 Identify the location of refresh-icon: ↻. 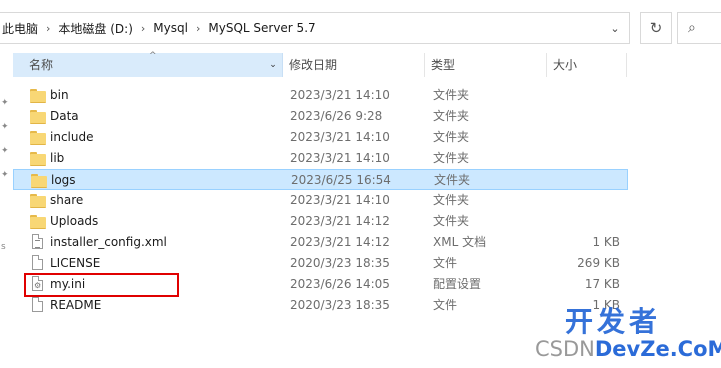
(656, 28).